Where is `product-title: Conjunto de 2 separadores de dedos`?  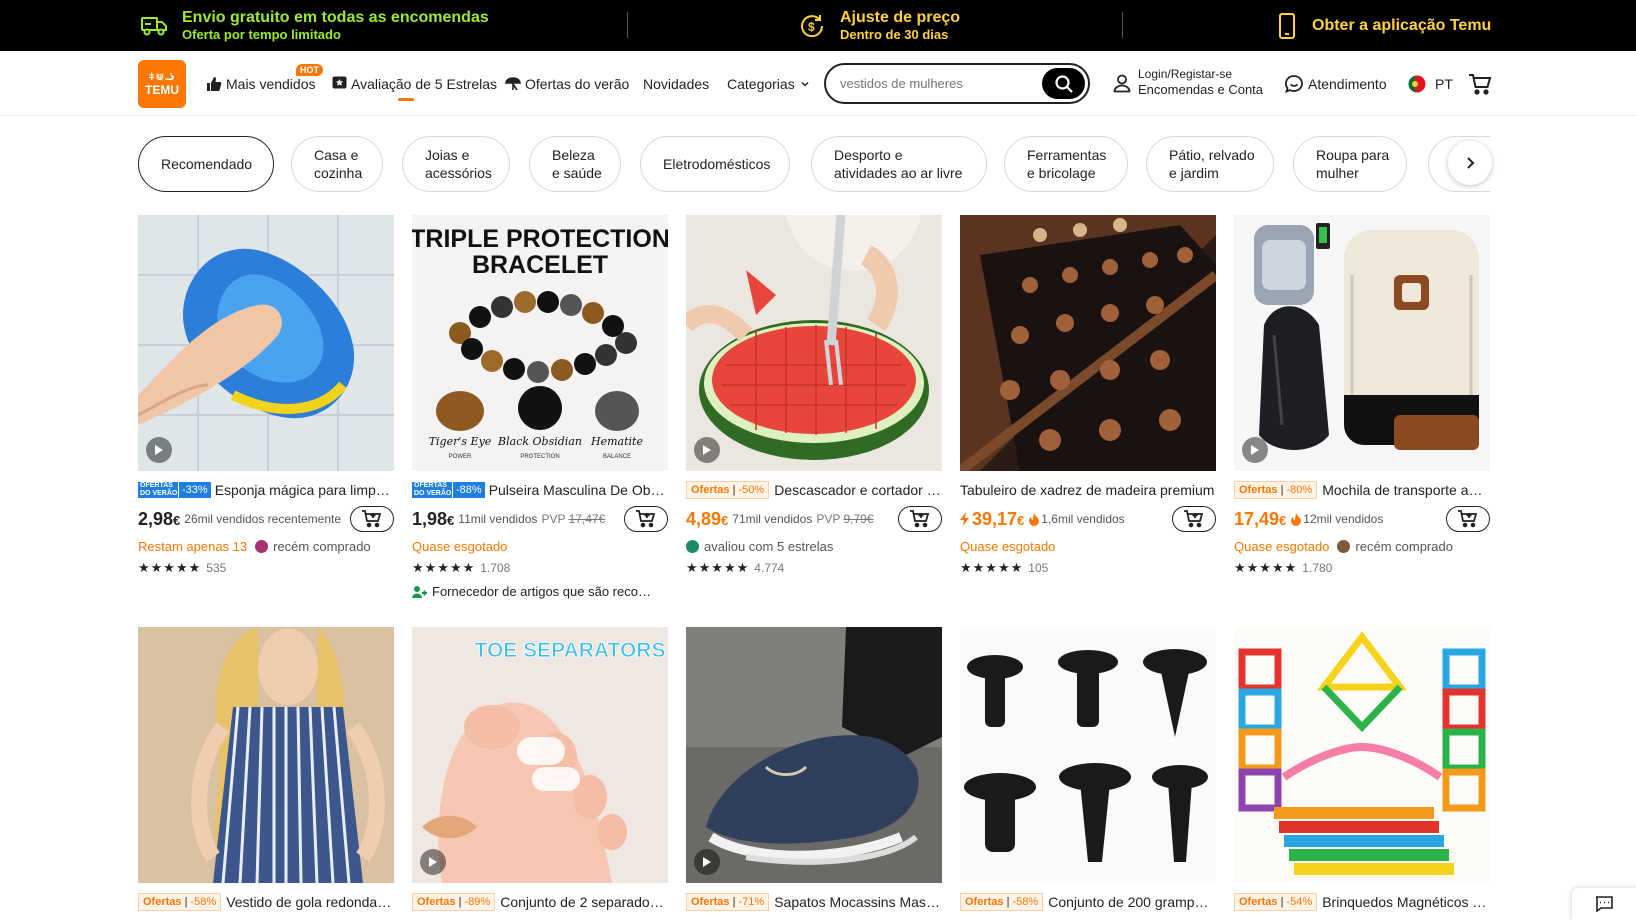 product-title: Conjunto de 2 separadores de dedos is located at coordinates (584, 902).